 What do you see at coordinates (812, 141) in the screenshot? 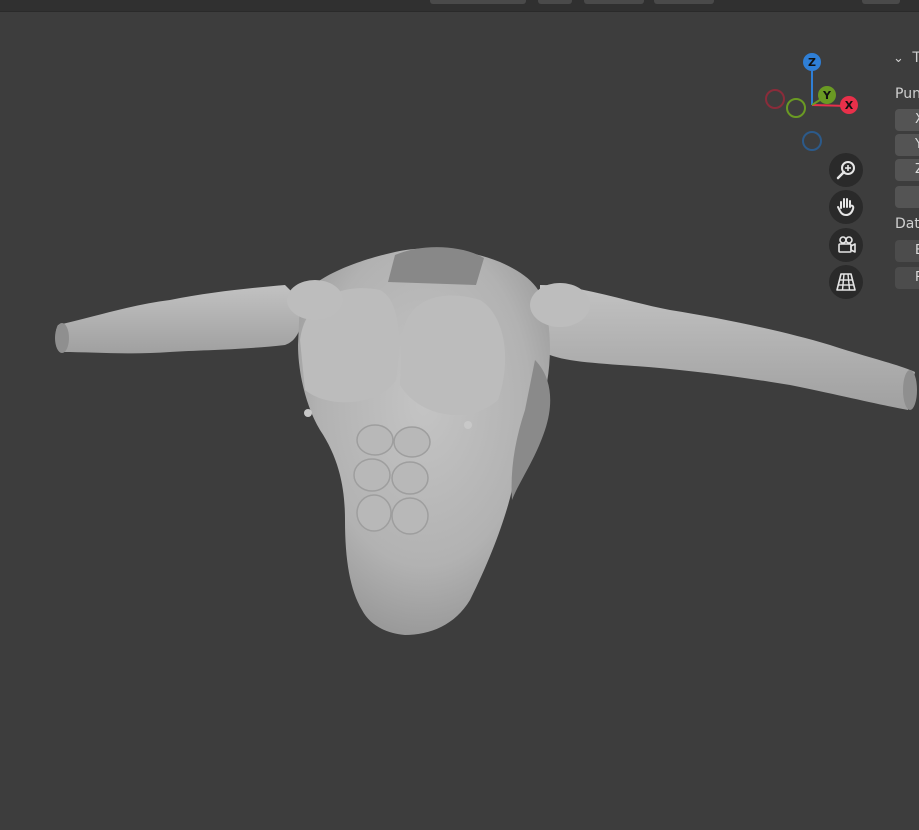
I see `neg-z-axis-handle` at bounding box center [812, 141].